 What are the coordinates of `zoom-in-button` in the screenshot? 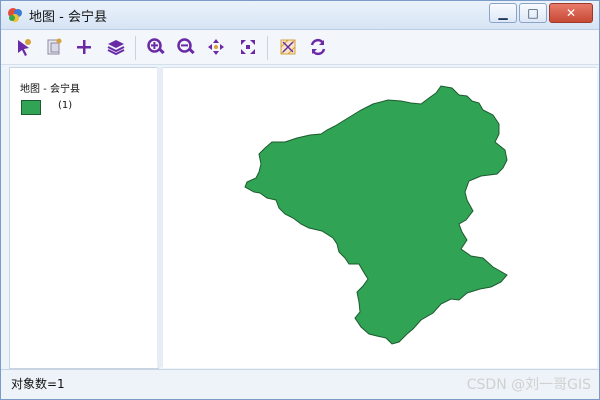 It's located at (156, 47).